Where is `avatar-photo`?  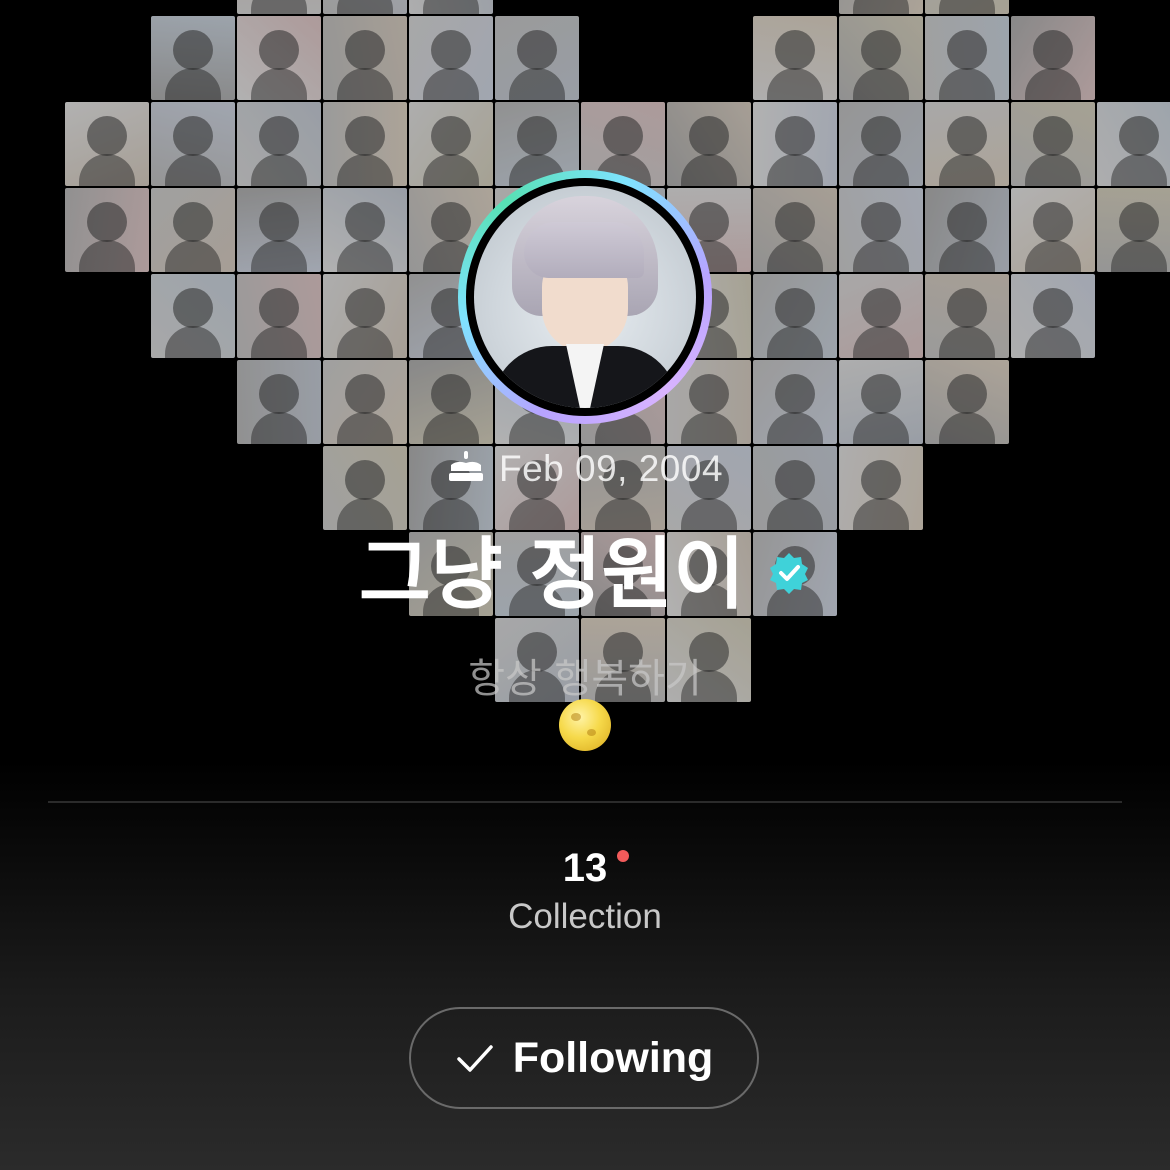 avatar-photo is located at coordinates (585, 297).